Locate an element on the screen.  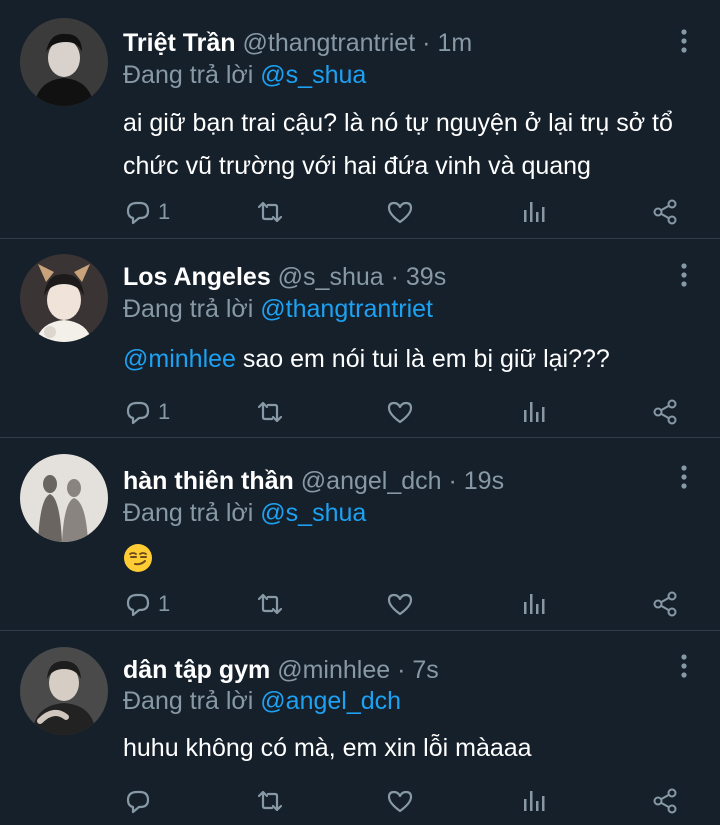
timestamp: 1m is located at coordinates (454, 43).